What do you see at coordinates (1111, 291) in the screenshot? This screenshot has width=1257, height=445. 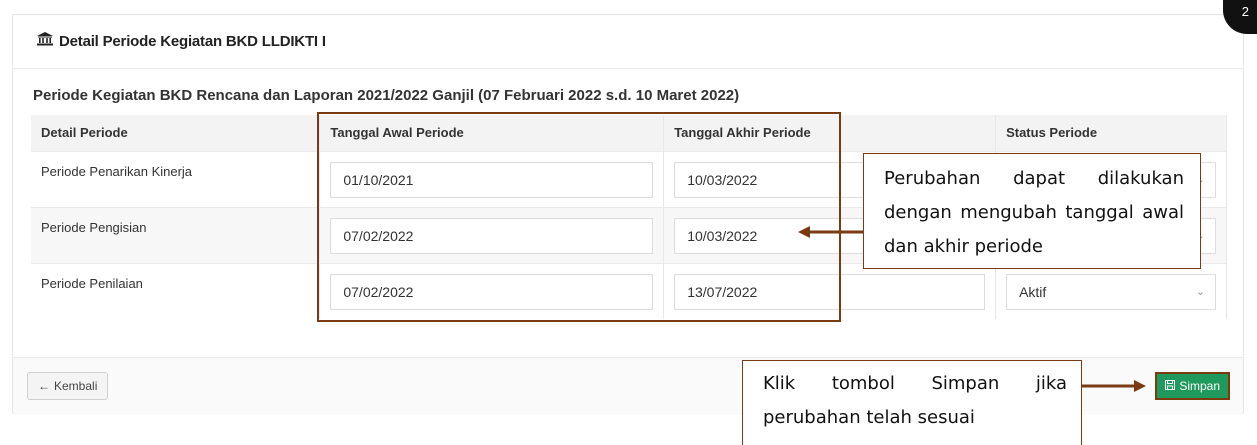 I see `status-select: Aktif ⌄` at bounding box center [1111, 291].